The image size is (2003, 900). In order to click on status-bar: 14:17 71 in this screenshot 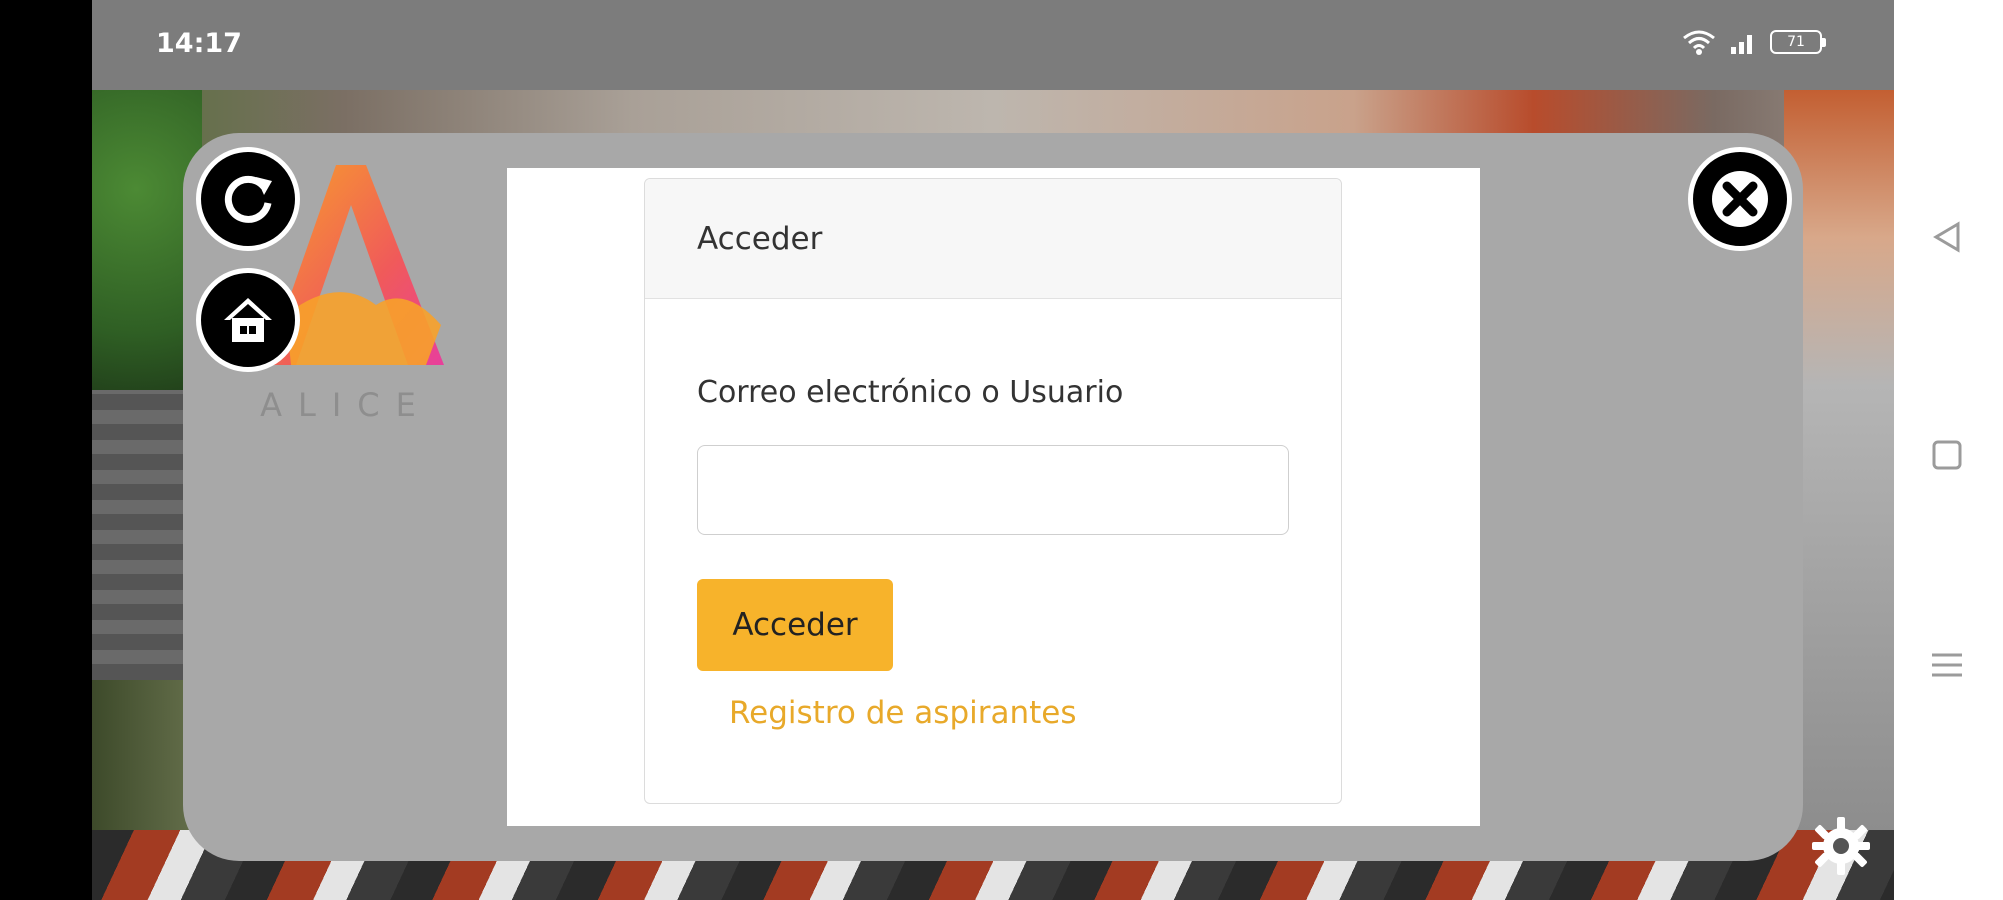, I will do `click(993, 45)`.